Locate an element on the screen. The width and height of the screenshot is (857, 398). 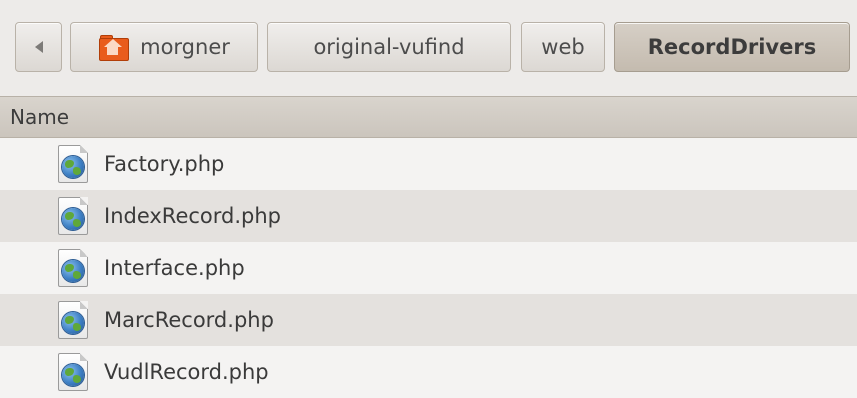
crumb-label: web is located at coordinates (563, 47).